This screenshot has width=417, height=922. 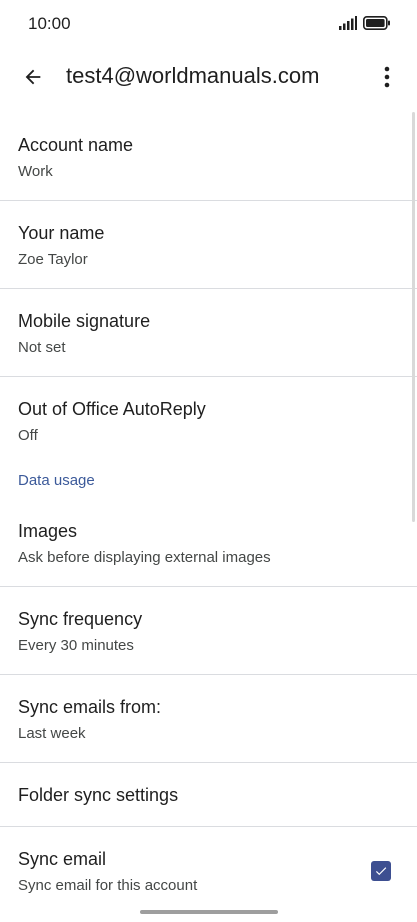 I want to click on check-icon, so click(x=381, y=871).